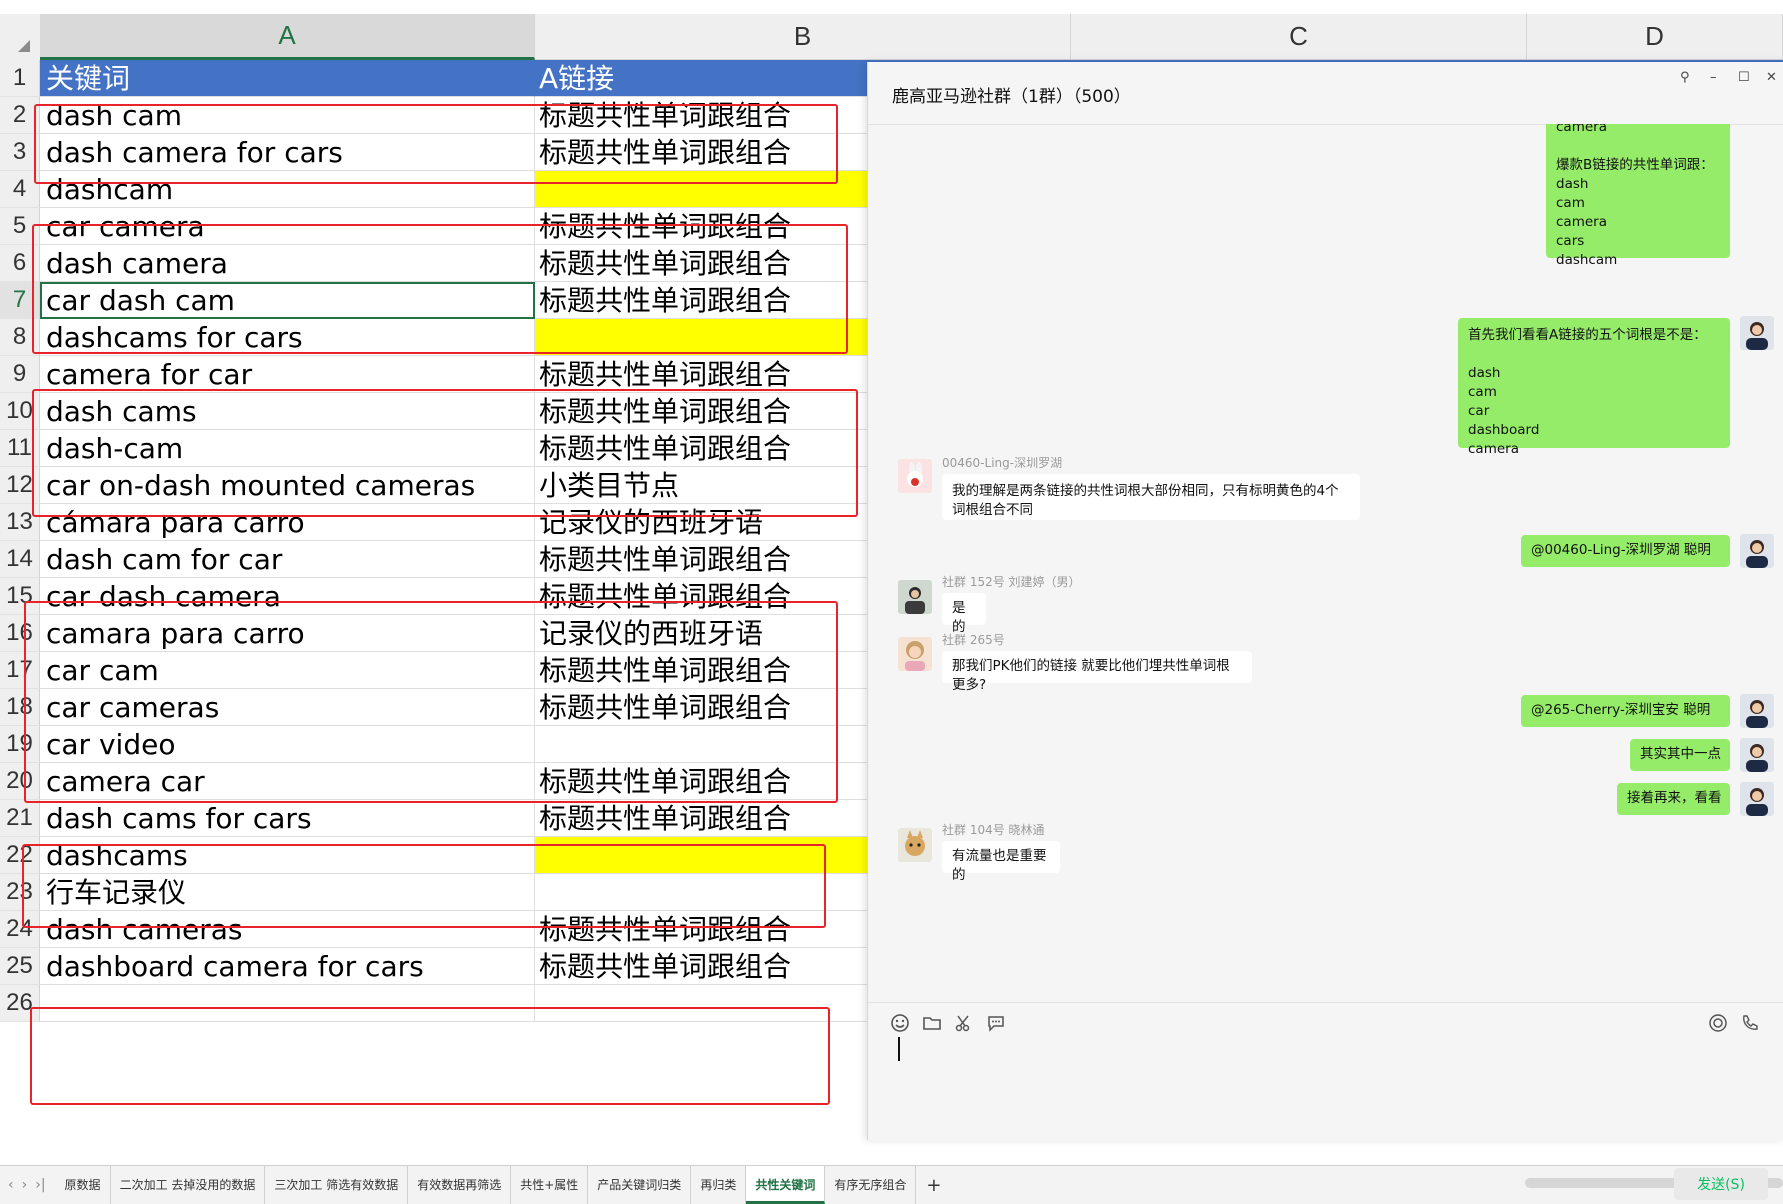 The width and height of the screenshot is (1783, 1204). What do you see at coordinates (287, 559) in the screenshot?
I see `cell-keyword: dash cam for car` at bounding box center [287, 559].